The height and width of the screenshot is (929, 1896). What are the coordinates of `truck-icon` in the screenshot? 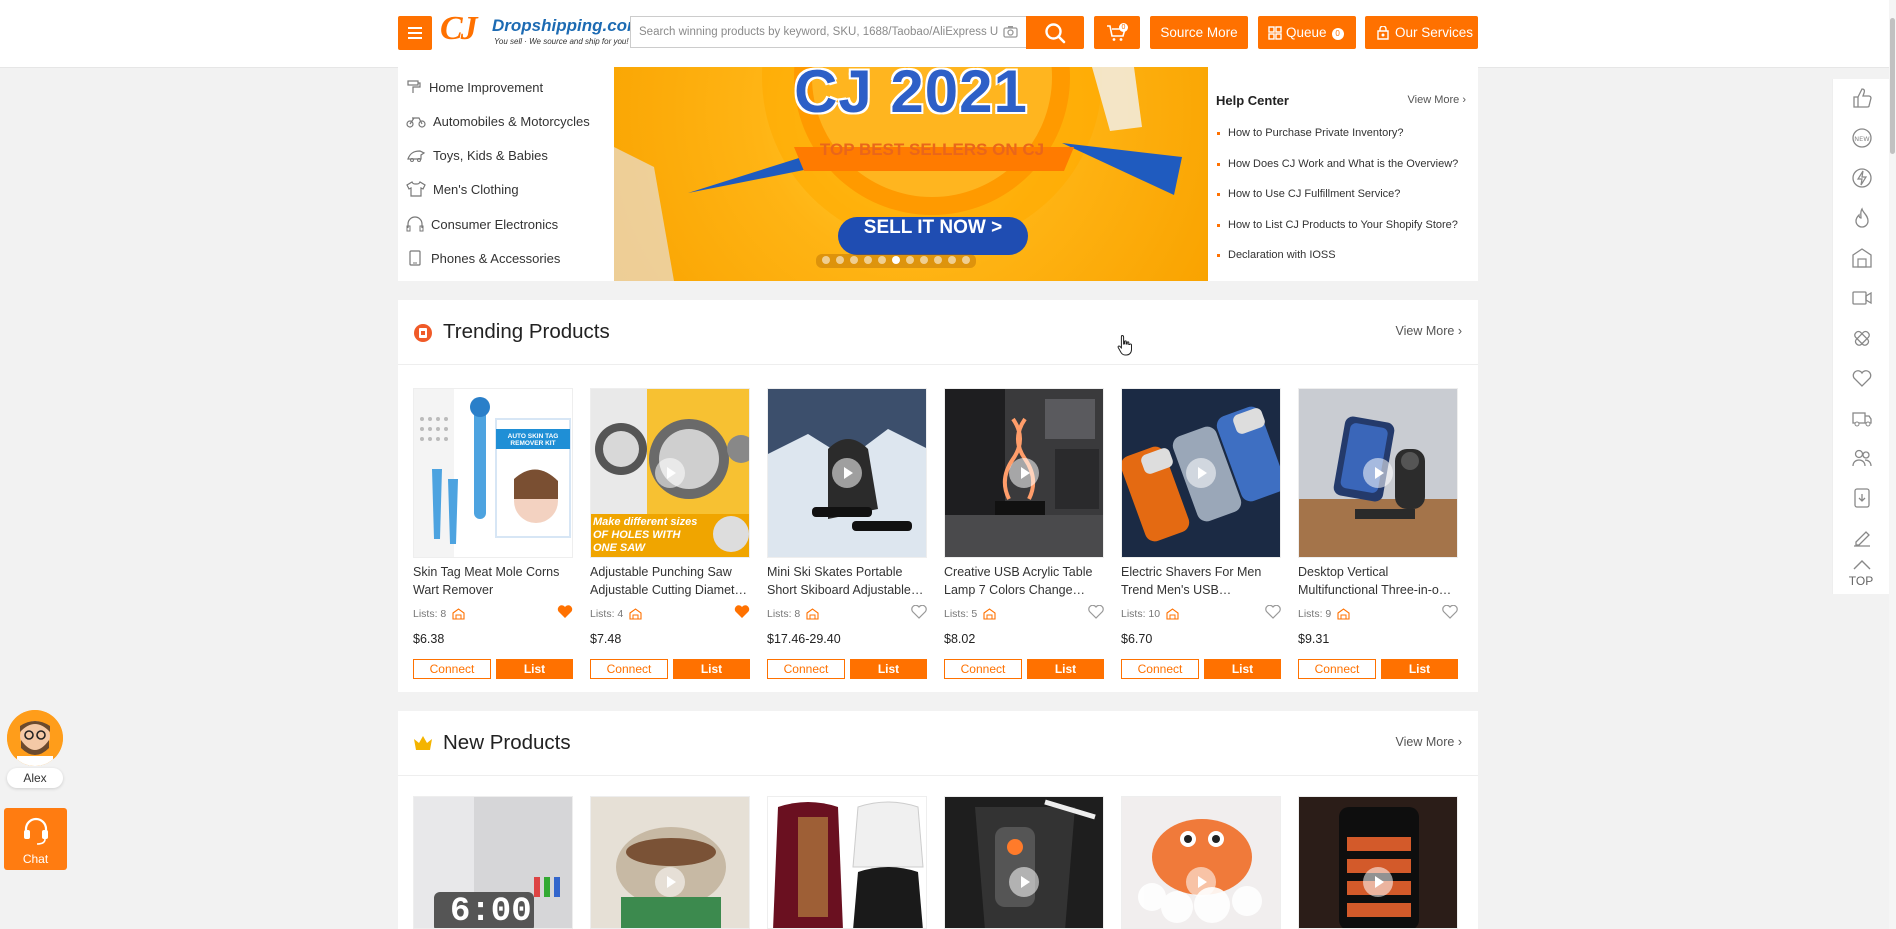 It's located at (1862, 418).